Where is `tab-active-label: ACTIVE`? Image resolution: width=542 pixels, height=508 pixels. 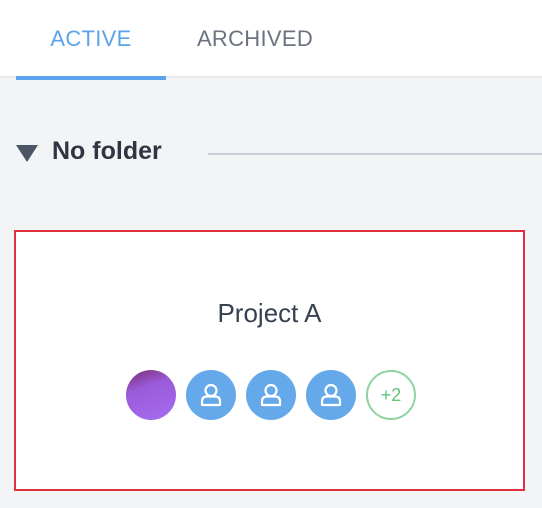 tab-active-label: ACTIVE is located at coordinates (91, 38).